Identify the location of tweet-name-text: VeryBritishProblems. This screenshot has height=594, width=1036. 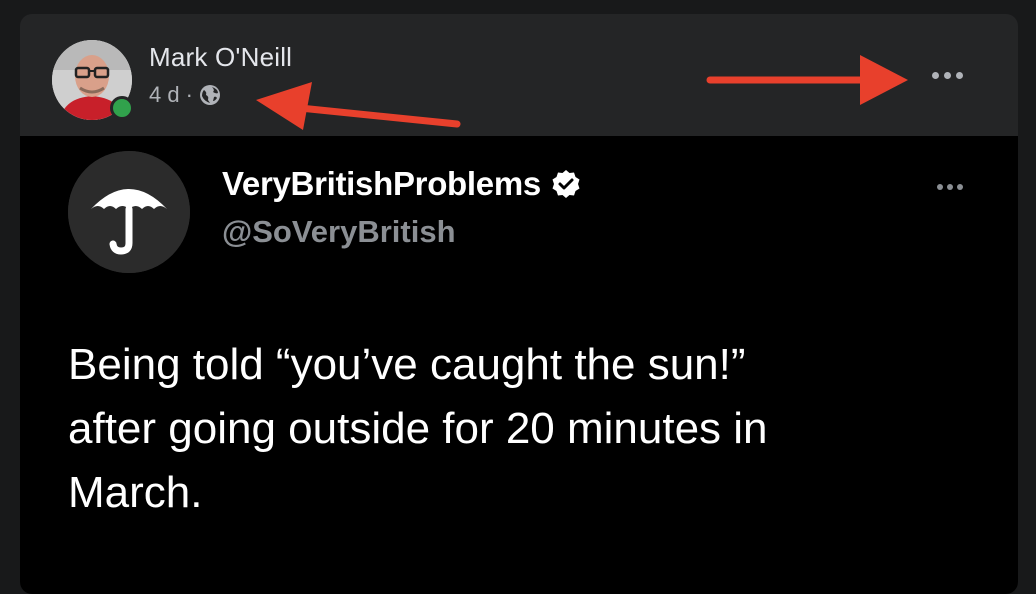
(381, 183).